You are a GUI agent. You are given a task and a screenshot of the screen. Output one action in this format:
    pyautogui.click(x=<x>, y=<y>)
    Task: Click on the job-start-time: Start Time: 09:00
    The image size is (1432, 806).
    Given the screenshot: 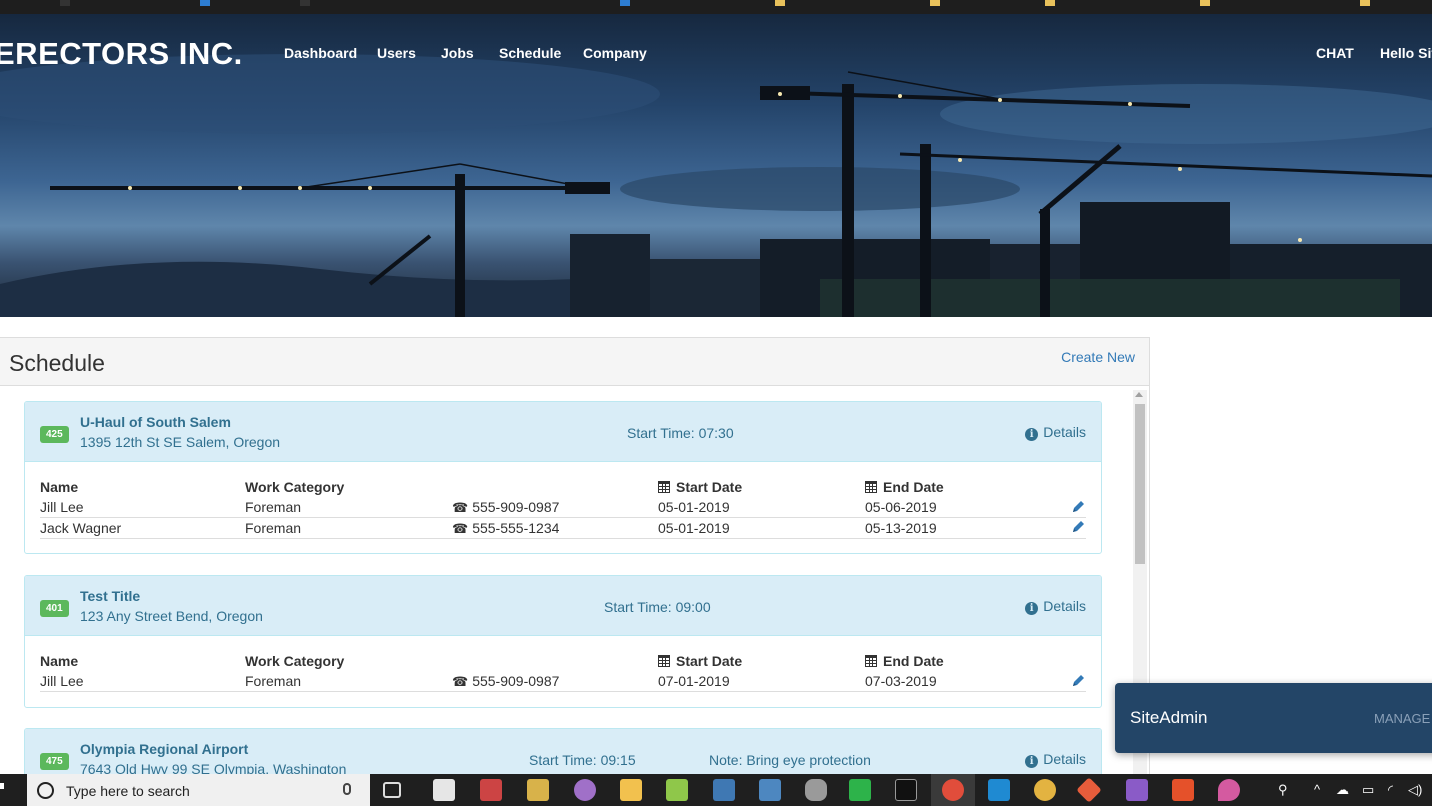 What is the action you would take?
    pyautogui.click(x=657, y=607)
    